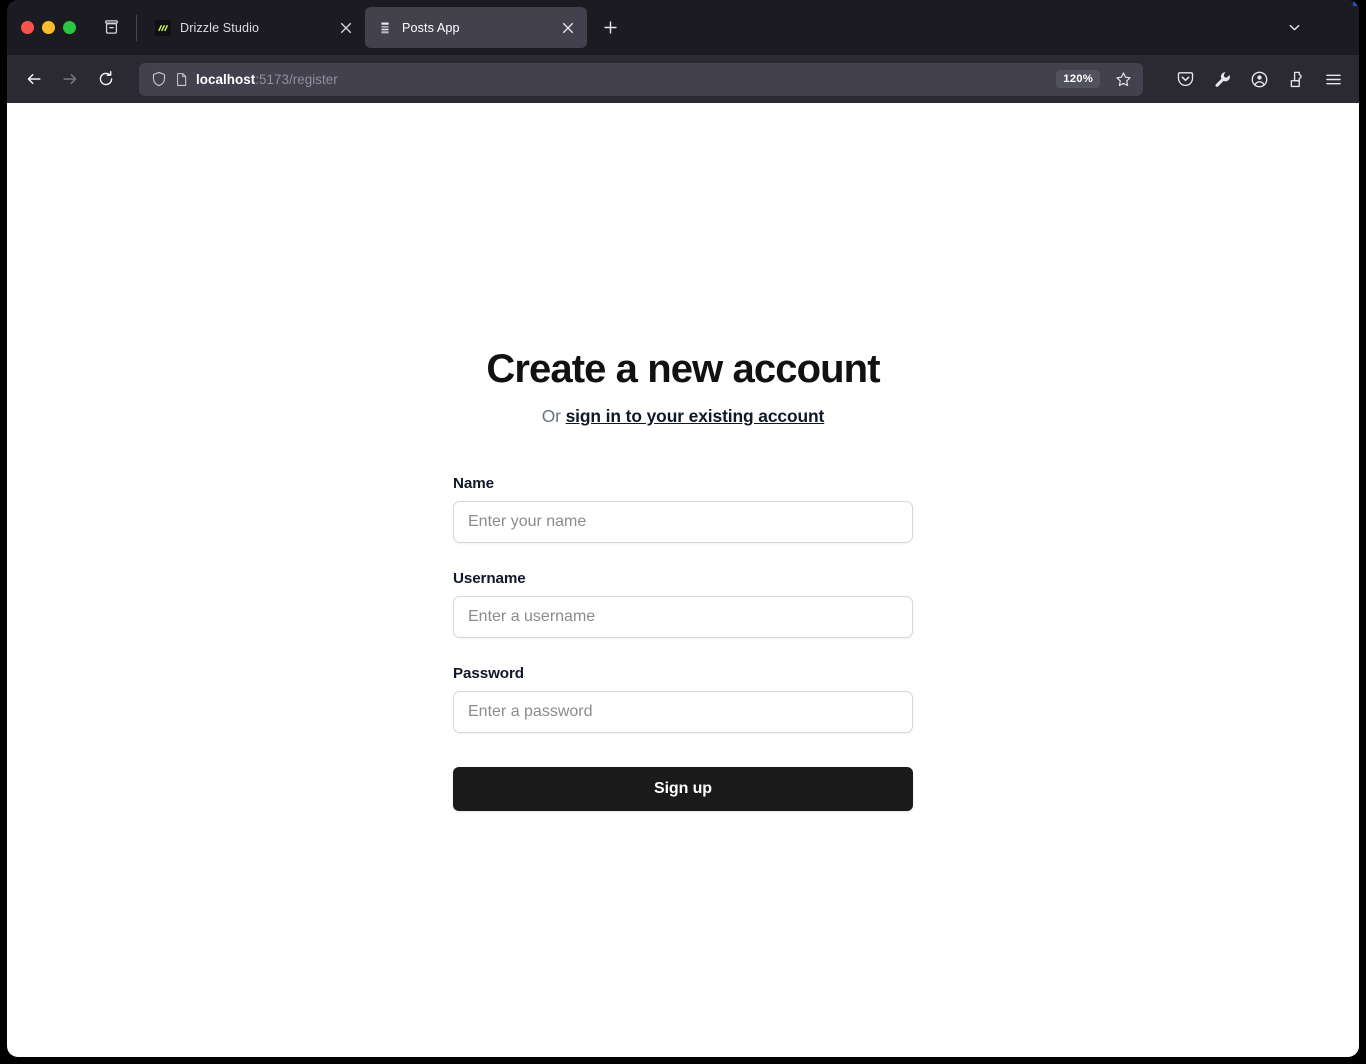 This screenshot has height=1064, width=1366. Describe the element at coordinates (489, 578) in the screenshot. I see `username-label: Username` at that location.